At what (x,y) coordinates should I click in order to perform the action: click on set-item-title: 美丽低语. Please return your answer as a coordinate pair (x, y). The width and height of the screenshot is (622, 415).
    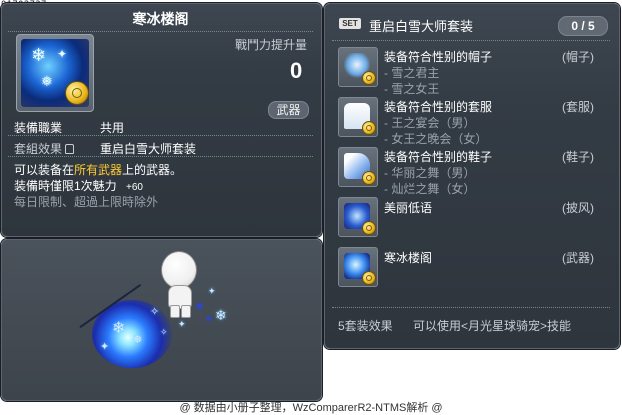
    Looking at the image, I should click on (408, 208).